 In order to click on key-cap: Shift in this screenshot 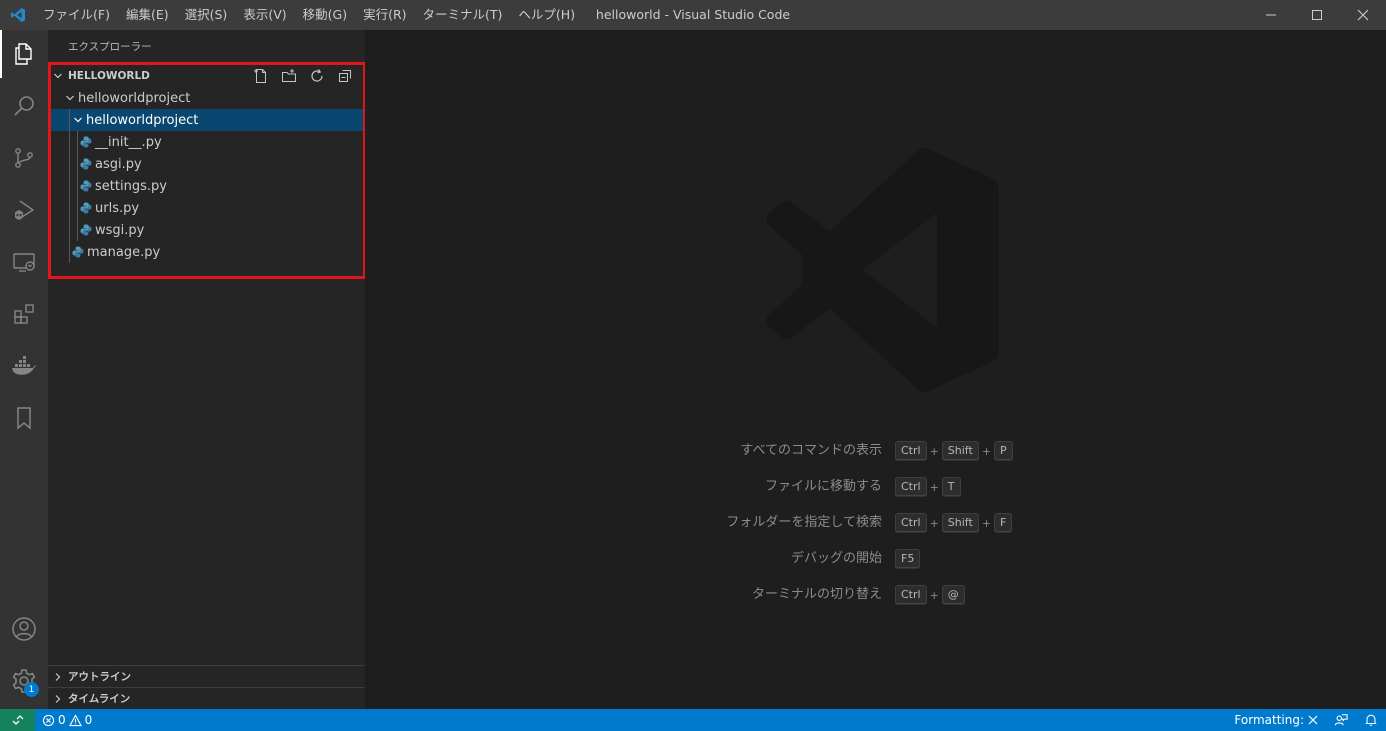, I will do `click(960, 451)`.